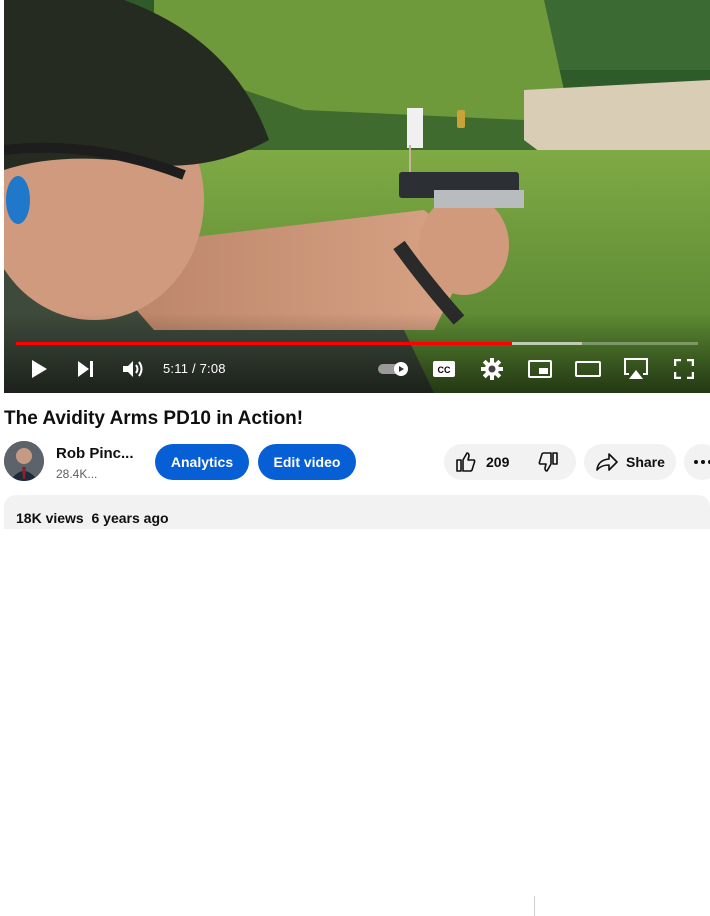 The width and height of the screenshot is (710, 916). I want to click on dislike-button, so click(556, 462).